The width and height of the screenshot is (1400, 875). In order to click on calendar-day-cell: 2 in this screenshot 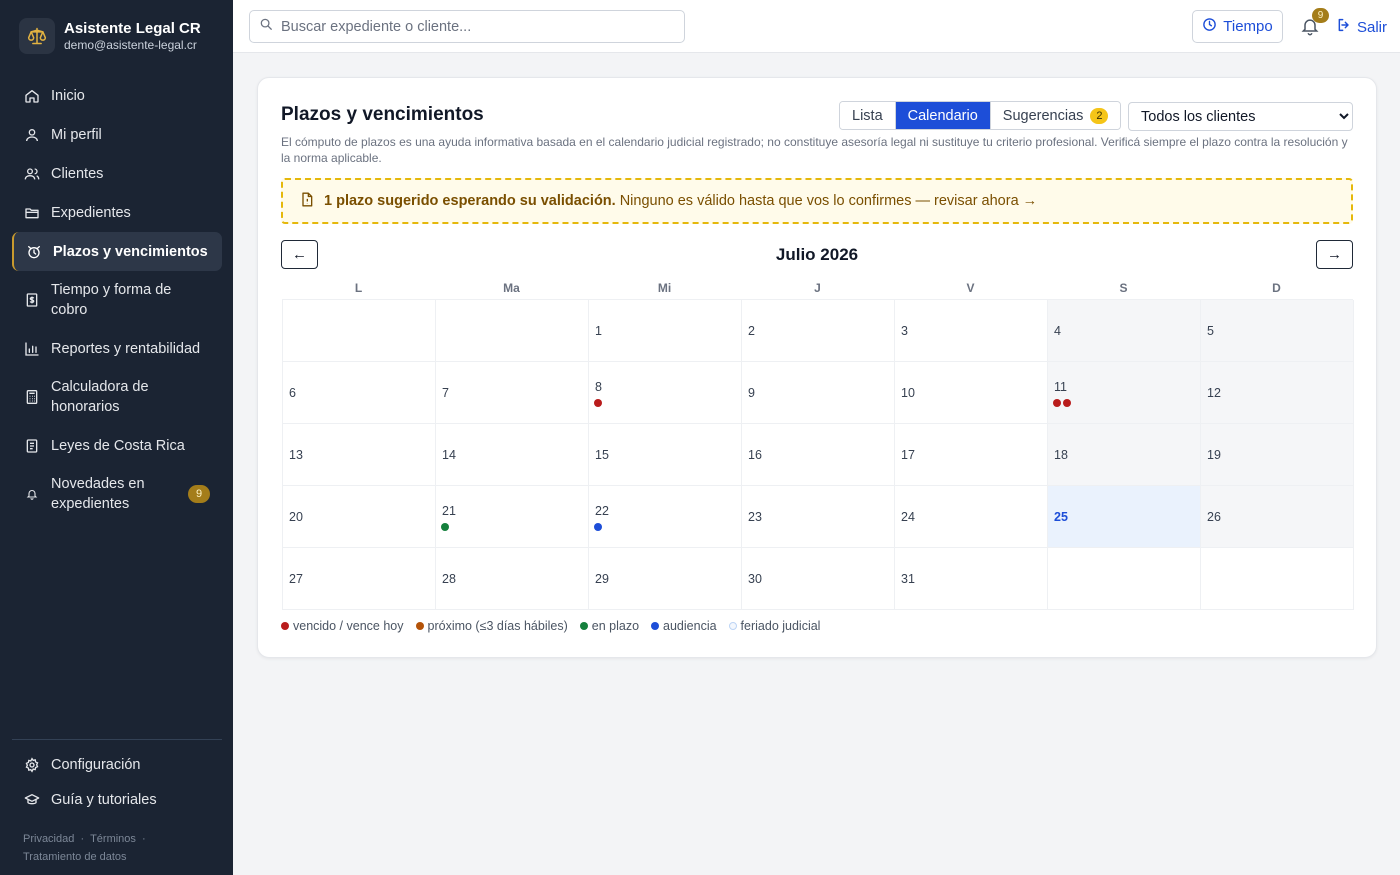, I will do `click(818, 331)`.